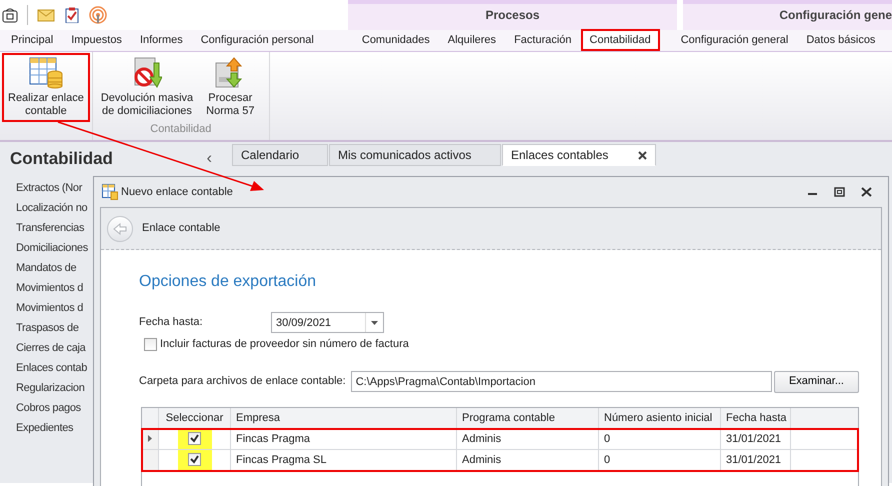  What do you see at coordinates (280, 155) in the screenshot?
I see `document-tab: Calendario` at bounding box center [280, 155].